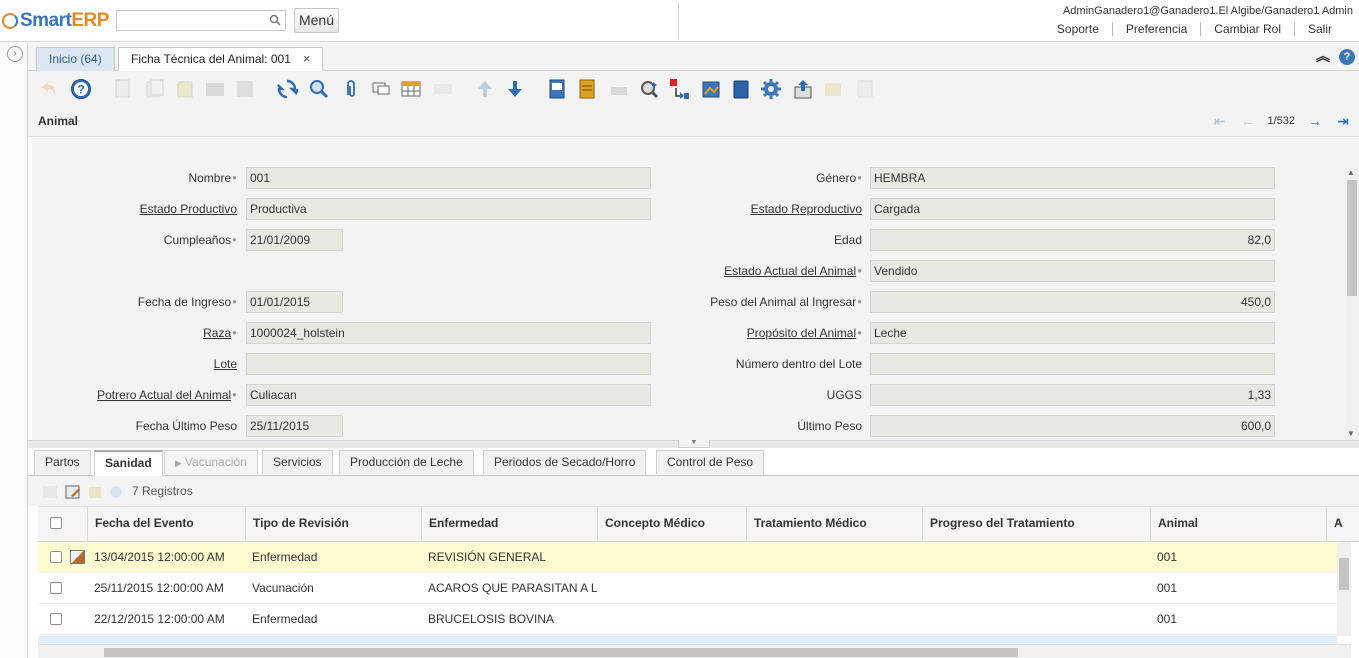 This screenshot has width=1359, height=658. Describe the element at coordinates (741, 89) in the screenshot. I see `book-icon` at that location.